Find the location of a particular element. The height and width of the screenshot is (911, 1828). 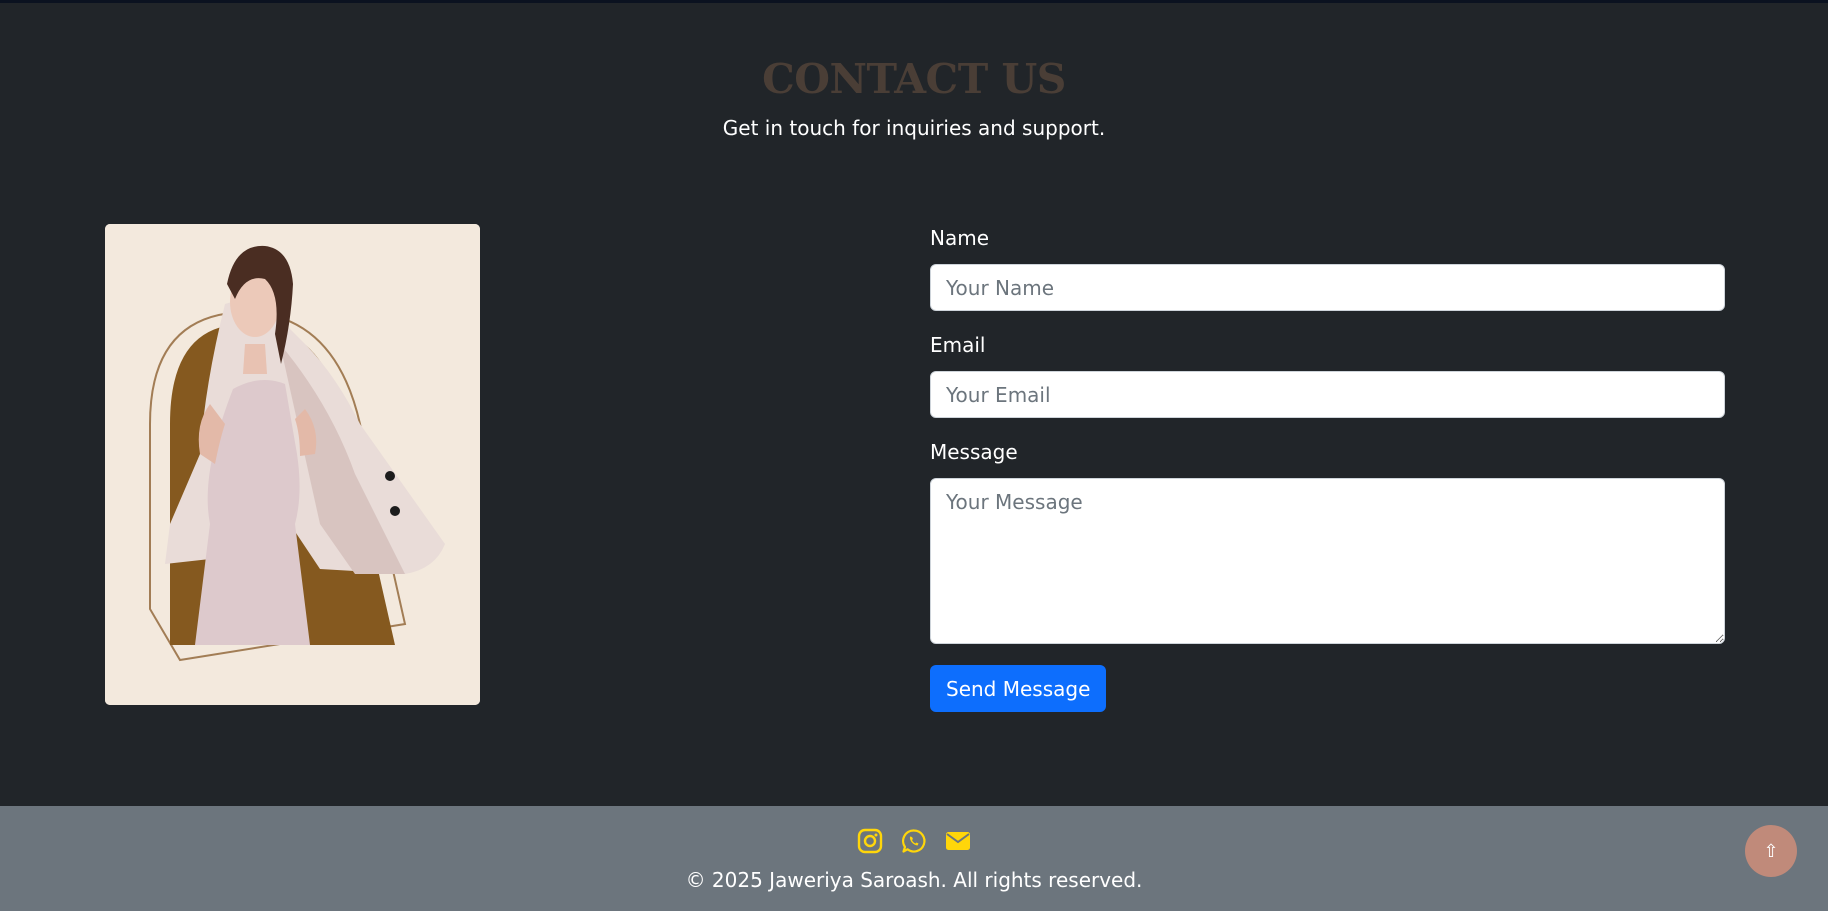

whatsapp-icon is located at coordinates (914, 841).